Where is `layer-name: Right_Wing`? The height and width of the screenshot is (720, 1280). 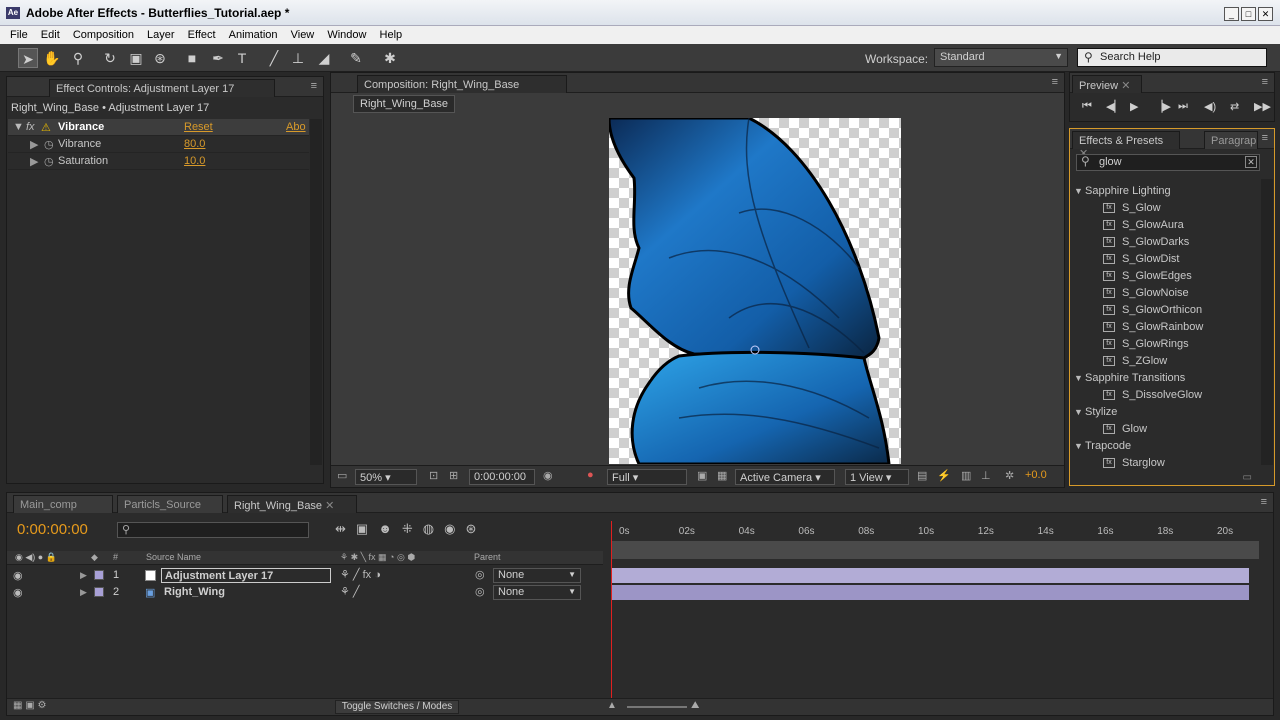
layer-name: Right_Wing is located at coordinates (194, 592).